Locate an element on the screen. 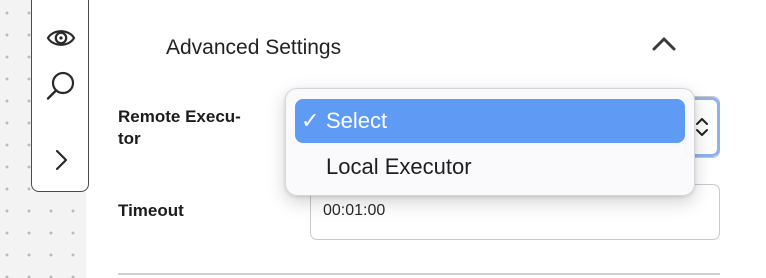 This screenshot has height=278, width=766. dropdown-option-select: ✓ Select is located at coordinates (490, 121).